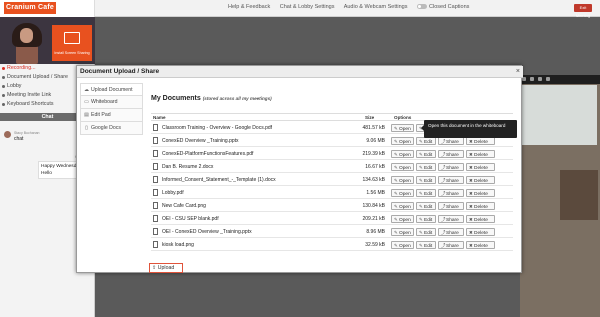 The image size is (600, 317). Describe the element at coordinates (27, 133) in the screenshot. I see `chat-sender: Stacy Buchanan` at that location.